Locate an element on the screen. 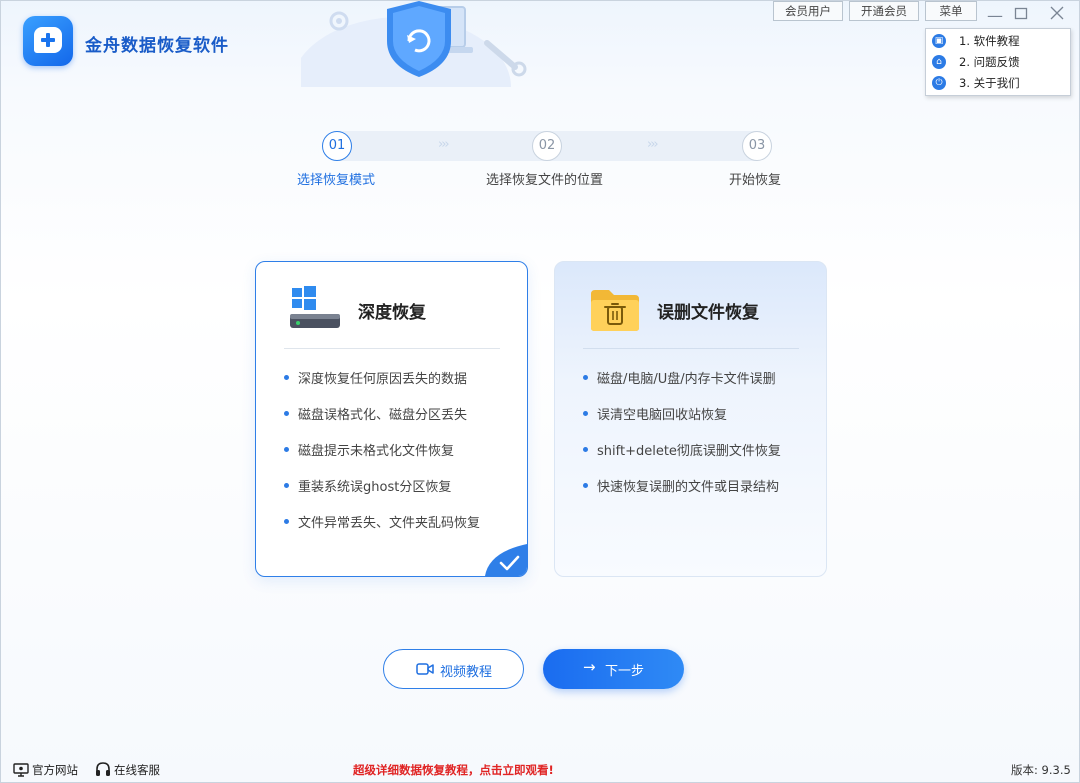 The image size is (1080, 783). official-website-link: 官方网站 is located at coordinates (45, 770).